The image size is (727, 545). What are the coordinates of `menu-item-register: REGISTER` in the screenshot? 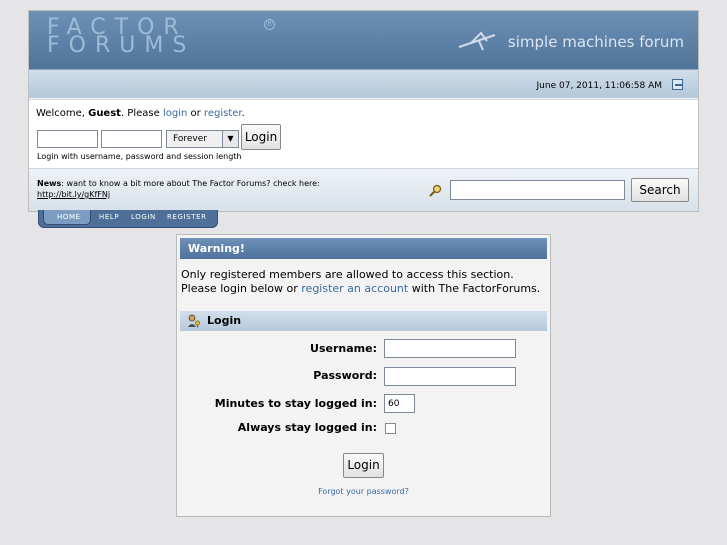 It's located at (187, 217).